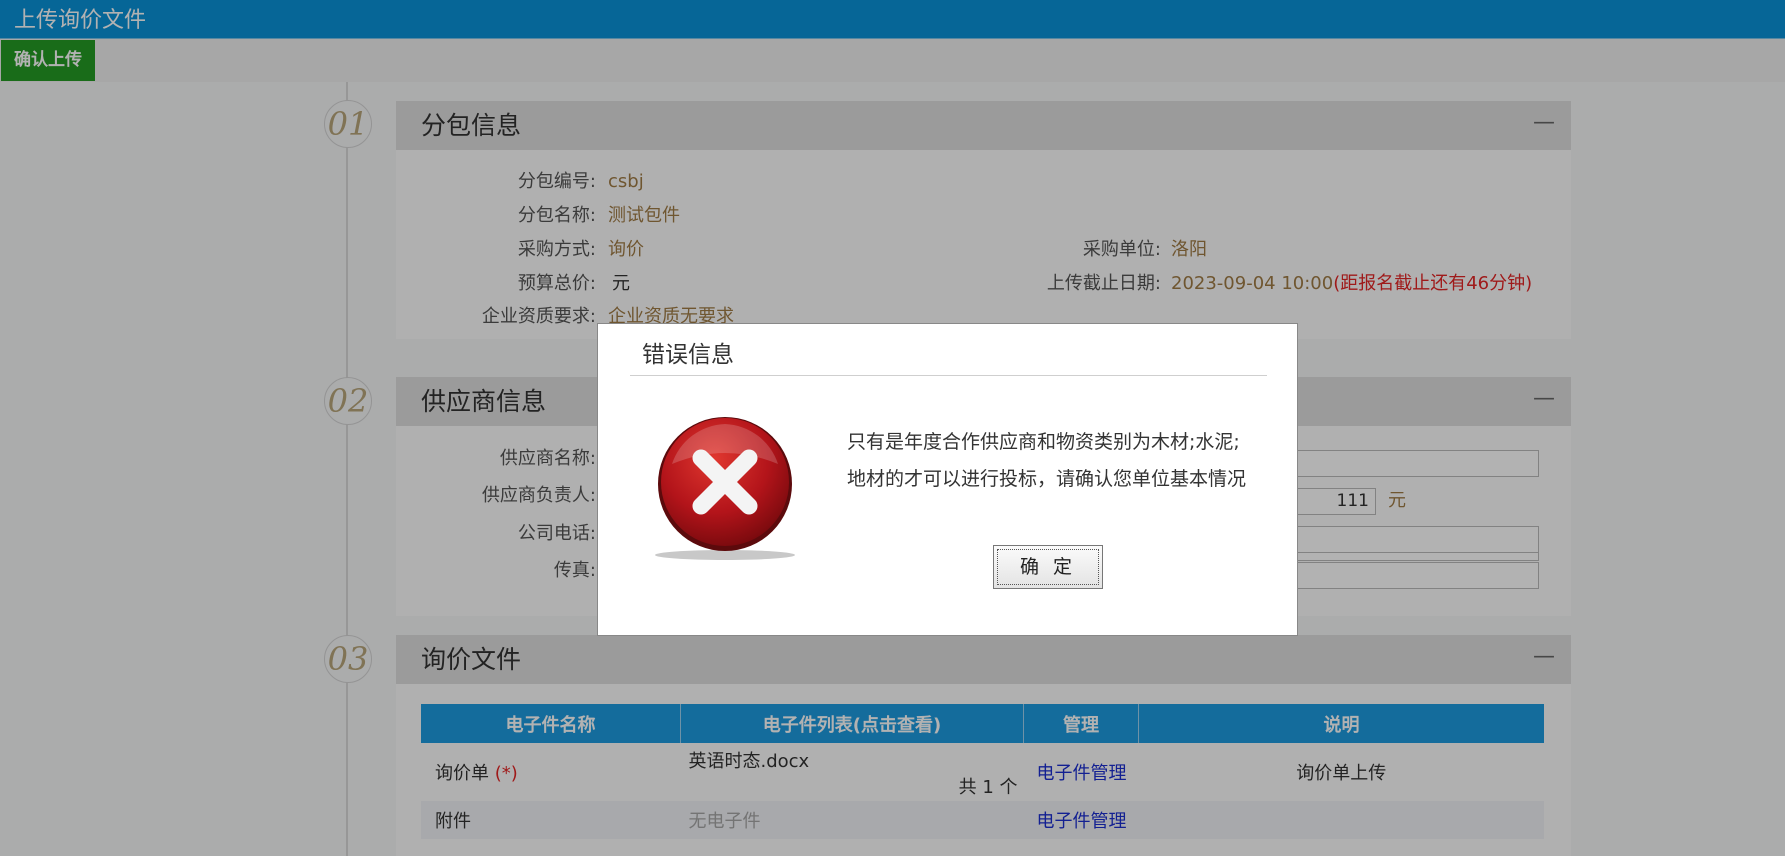 This screenshot has width=1785, height=856. I want to click on ok-button: 确 定, so click(1048, 567).